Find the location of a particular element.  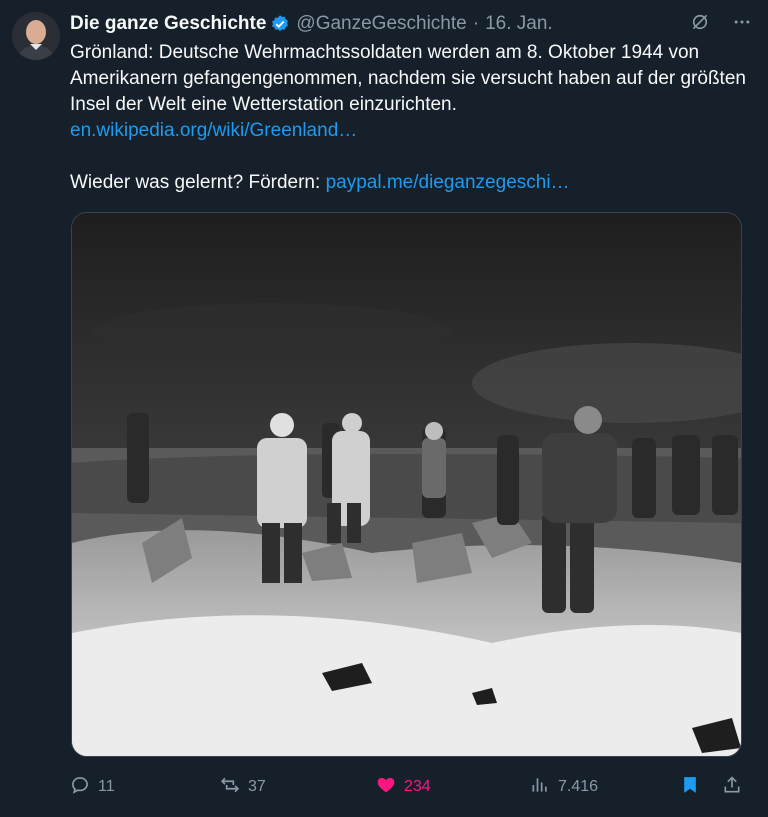

action-bar: 11 37 234 7.416 is located at coordinates (406, 787).